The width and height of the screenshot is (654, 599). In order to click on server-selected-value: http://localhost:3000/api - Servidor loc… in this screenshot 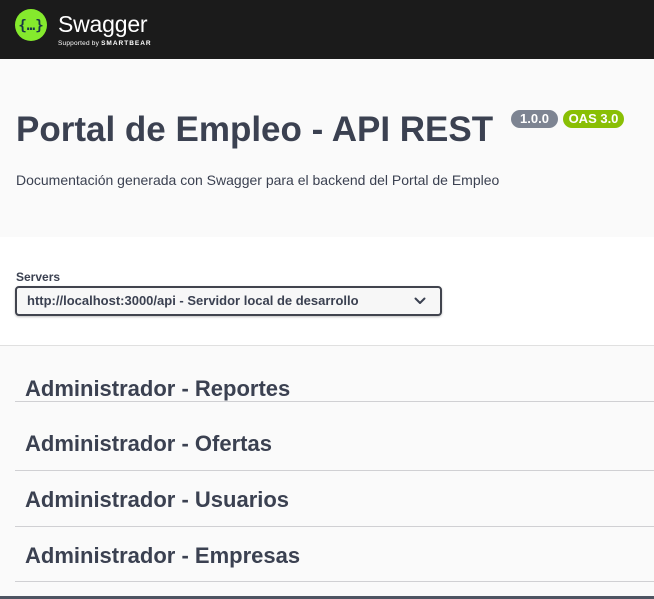, I will do `click(193, 300)`.